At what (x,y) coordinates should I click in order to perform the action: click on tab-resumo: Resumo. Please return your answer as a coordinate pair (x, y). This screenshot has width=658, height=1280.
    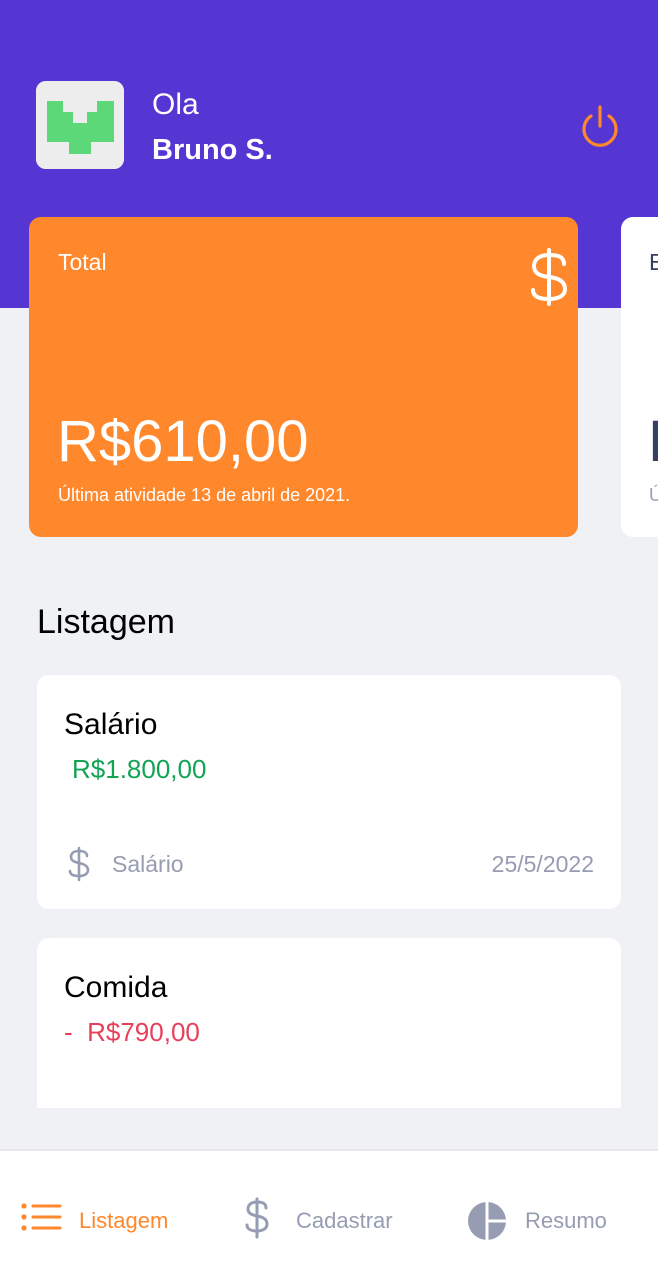
    Looking at the image, I should click on (557, 1215).